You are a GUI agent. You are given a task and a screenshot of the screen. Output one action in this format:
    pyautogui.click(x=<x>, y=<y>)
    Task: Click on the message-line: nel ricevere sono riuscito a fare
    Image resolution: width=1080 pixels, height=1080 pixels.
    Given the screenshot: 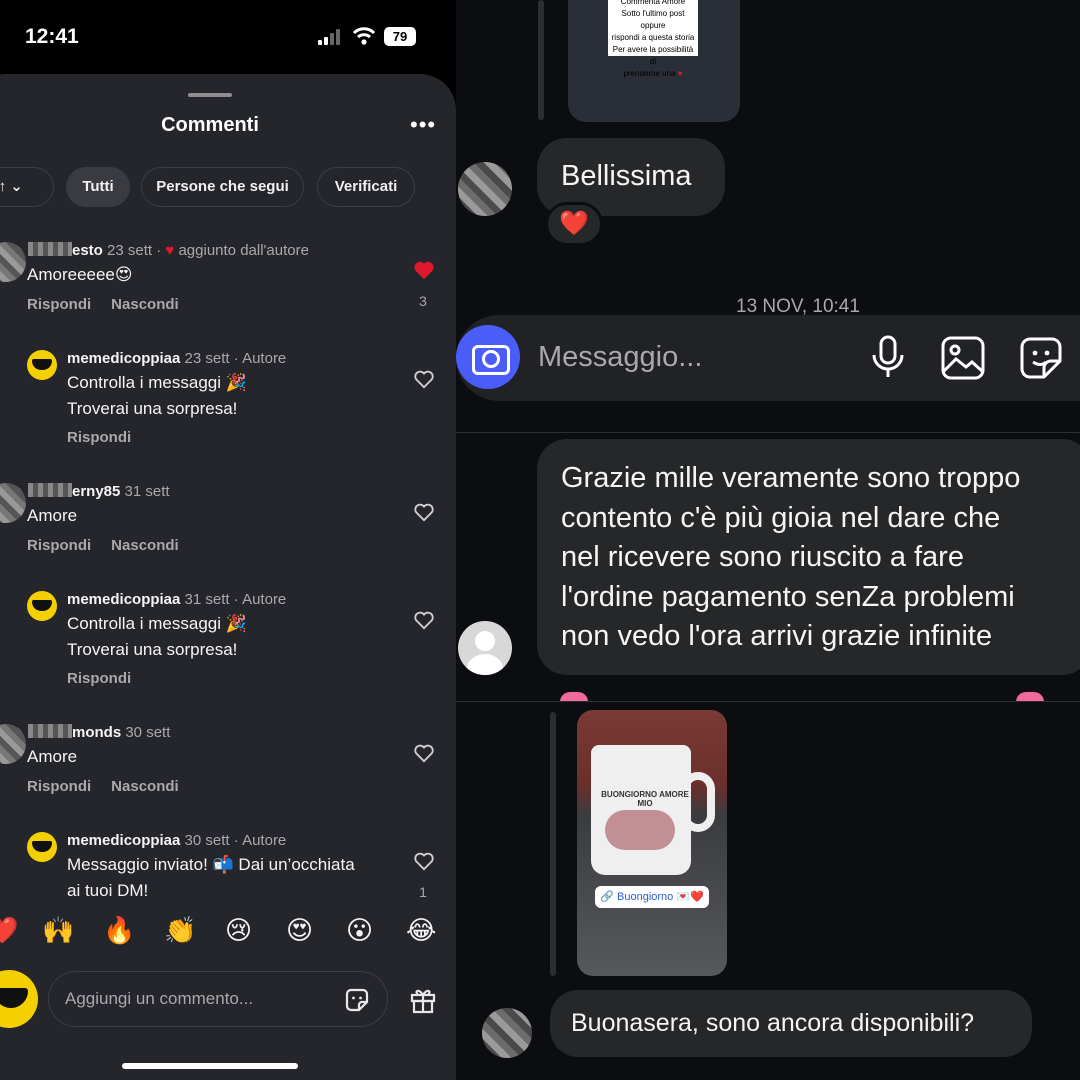 What is the action you would take?
    pyautogui.click(x=762, y=557)
    